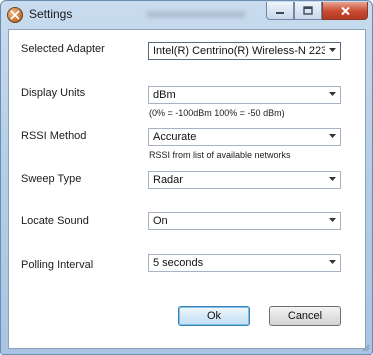 Image resolution: width=373 pixels, height=355 pixels. Describe the element at coordinates (305, 316) in the screenshot. I see `cancel-button: Cancel` at that location.